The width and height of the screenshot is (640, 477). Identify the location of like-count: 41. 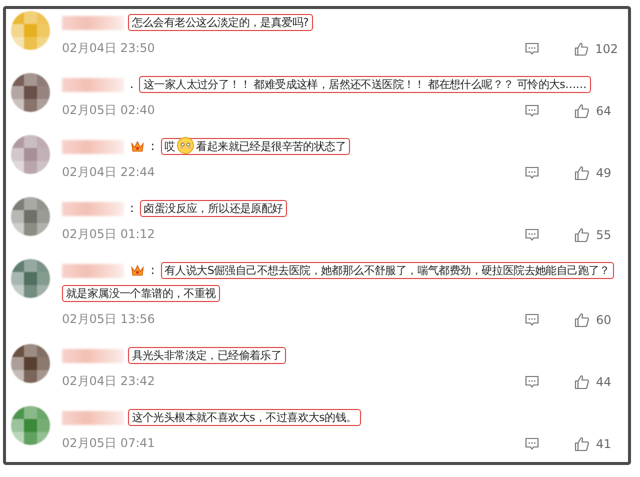
(604, 443).